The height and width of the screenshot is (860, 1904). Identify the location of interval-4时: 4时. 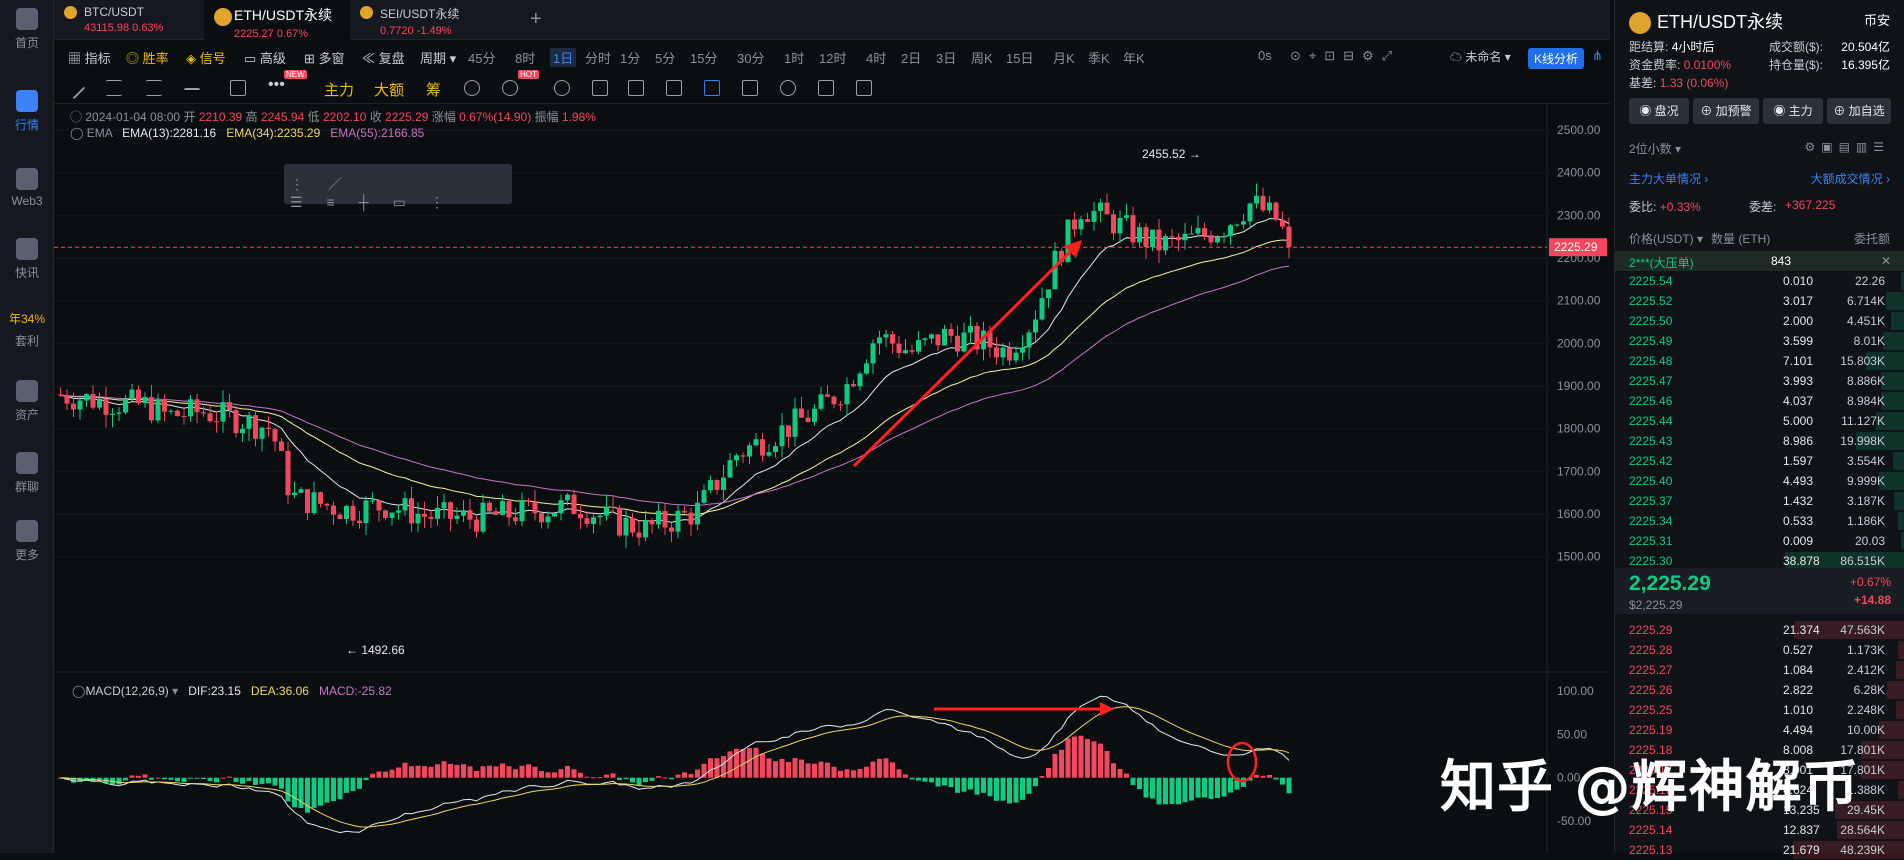
(876, 57).